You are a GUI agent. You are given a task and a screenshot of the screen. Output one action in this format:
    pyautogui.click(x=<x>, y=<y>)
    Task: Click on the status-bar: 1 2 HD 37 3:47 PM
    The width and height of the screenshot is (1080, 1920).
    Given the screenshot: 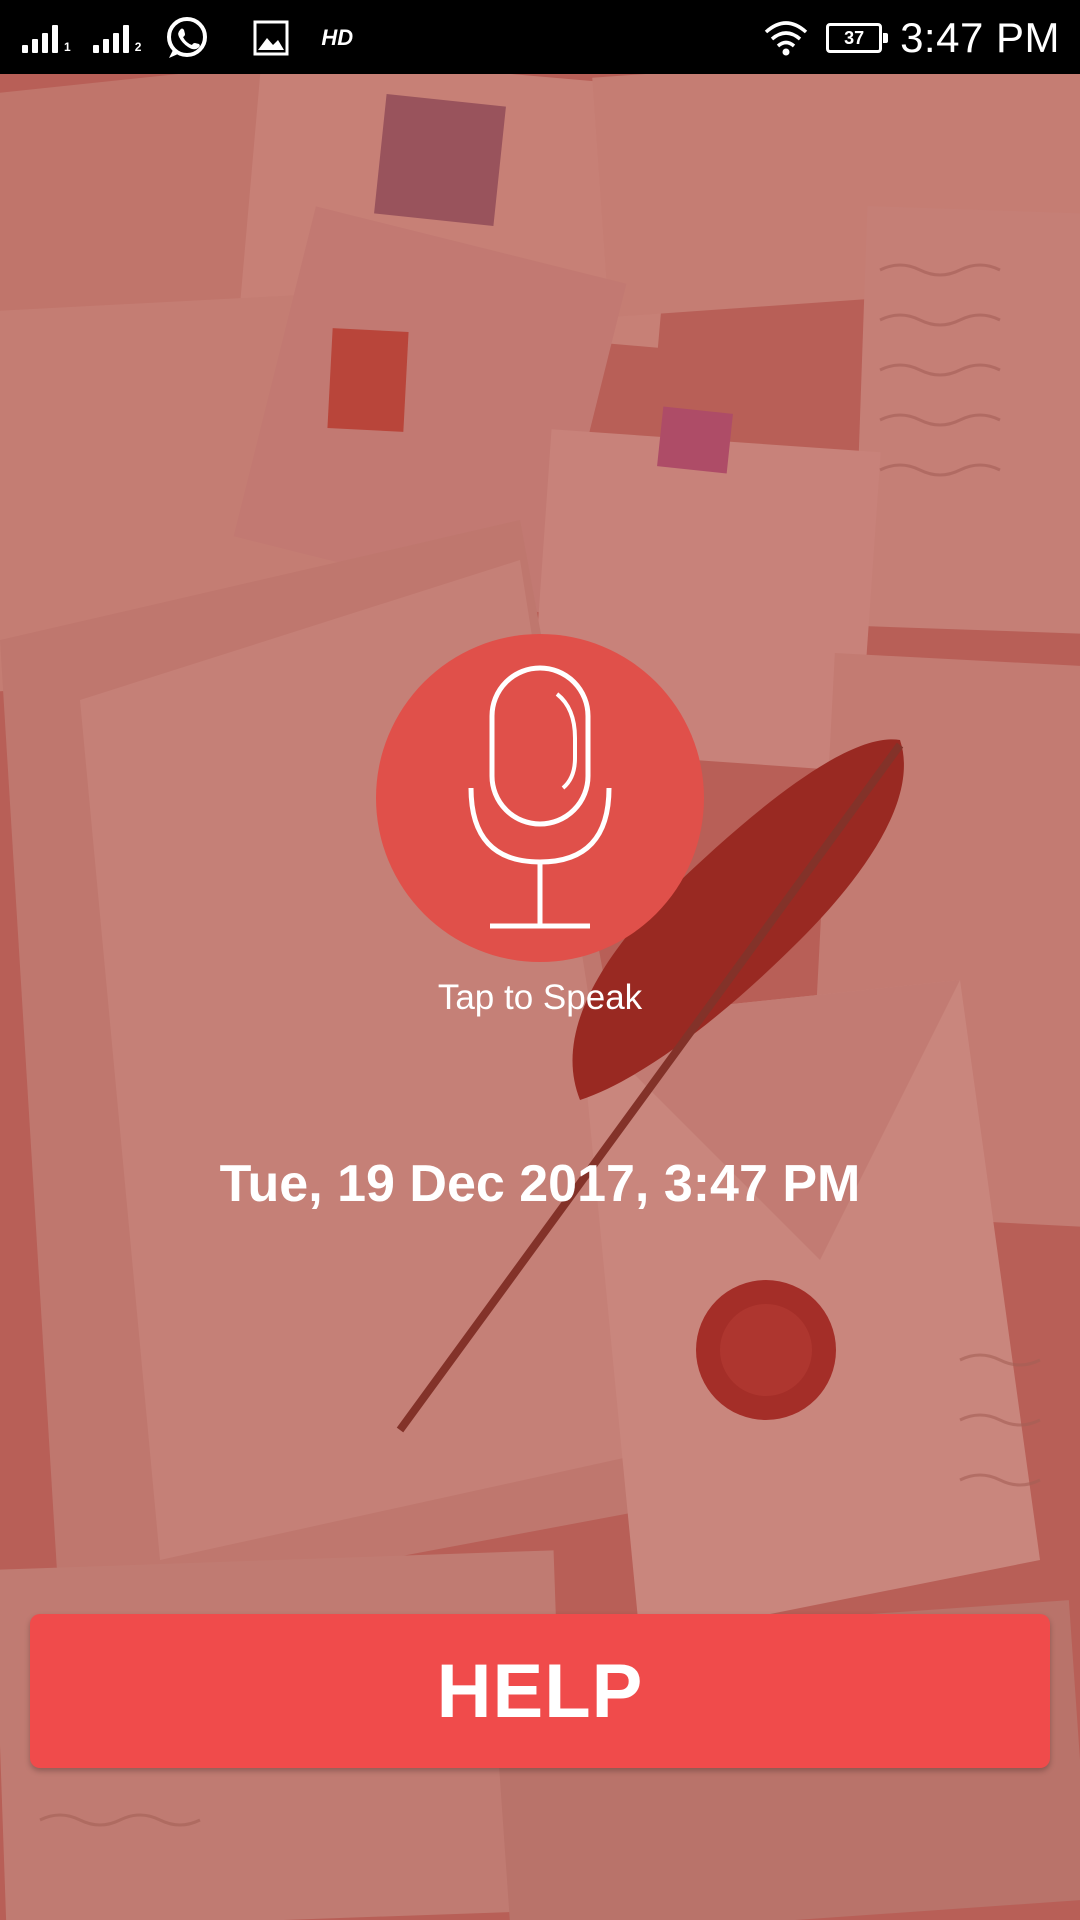 What is the action you would take?
    pyautogui.click(x=540, y=37)
    